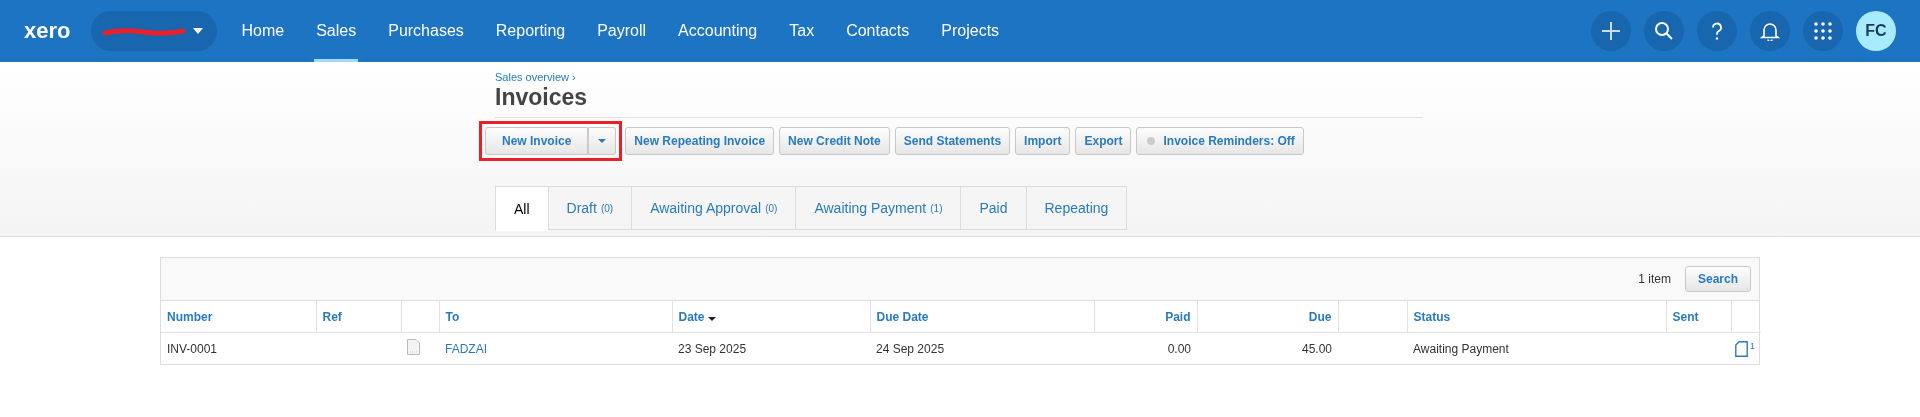  What do you see at coordinates (878, 31) in the screenshot?
I see `nav-tab: Contacts` at bounding box center [878, 31].